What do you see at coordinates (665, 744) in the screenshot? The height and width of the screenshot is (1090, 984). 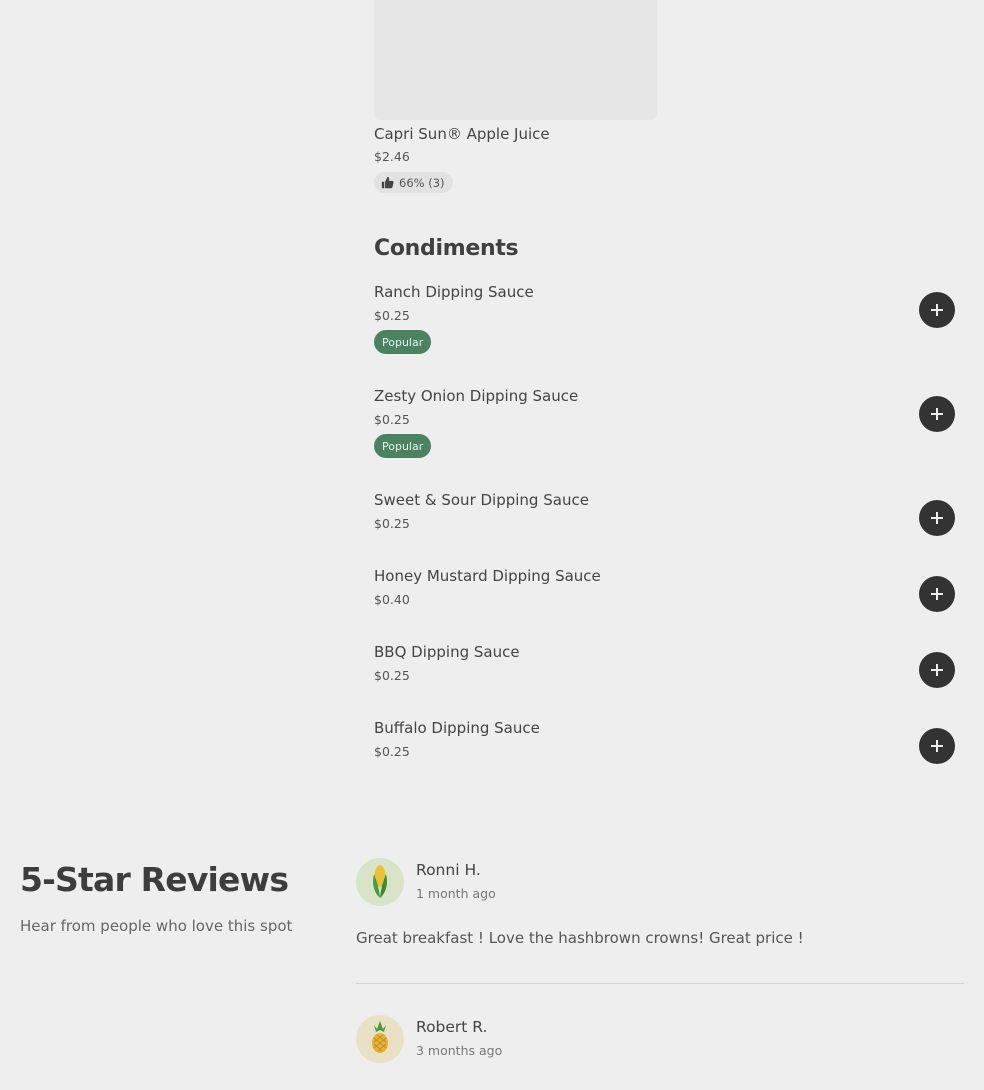 I see `menu-item: Buffalo Dipping Sauce $0.25` at bounding box center [665, 744].